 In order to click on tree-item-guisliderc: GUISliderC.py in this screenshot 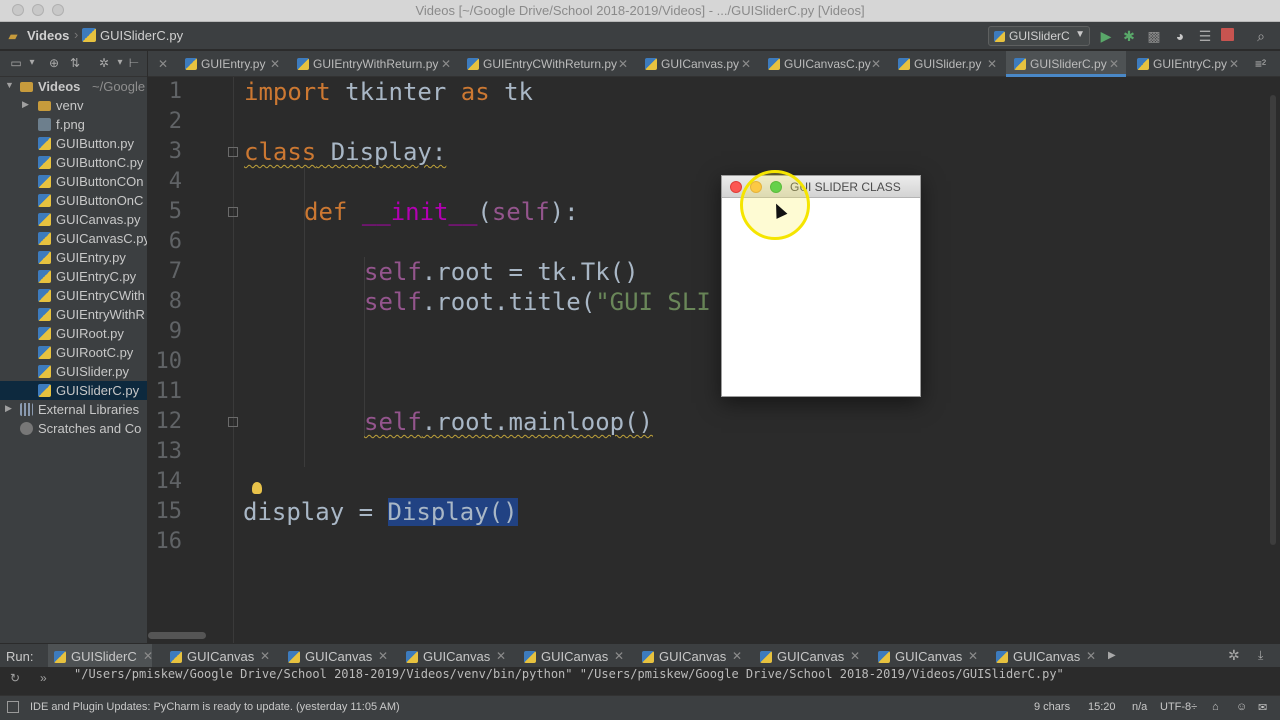, I will do `click(73, 390)`.